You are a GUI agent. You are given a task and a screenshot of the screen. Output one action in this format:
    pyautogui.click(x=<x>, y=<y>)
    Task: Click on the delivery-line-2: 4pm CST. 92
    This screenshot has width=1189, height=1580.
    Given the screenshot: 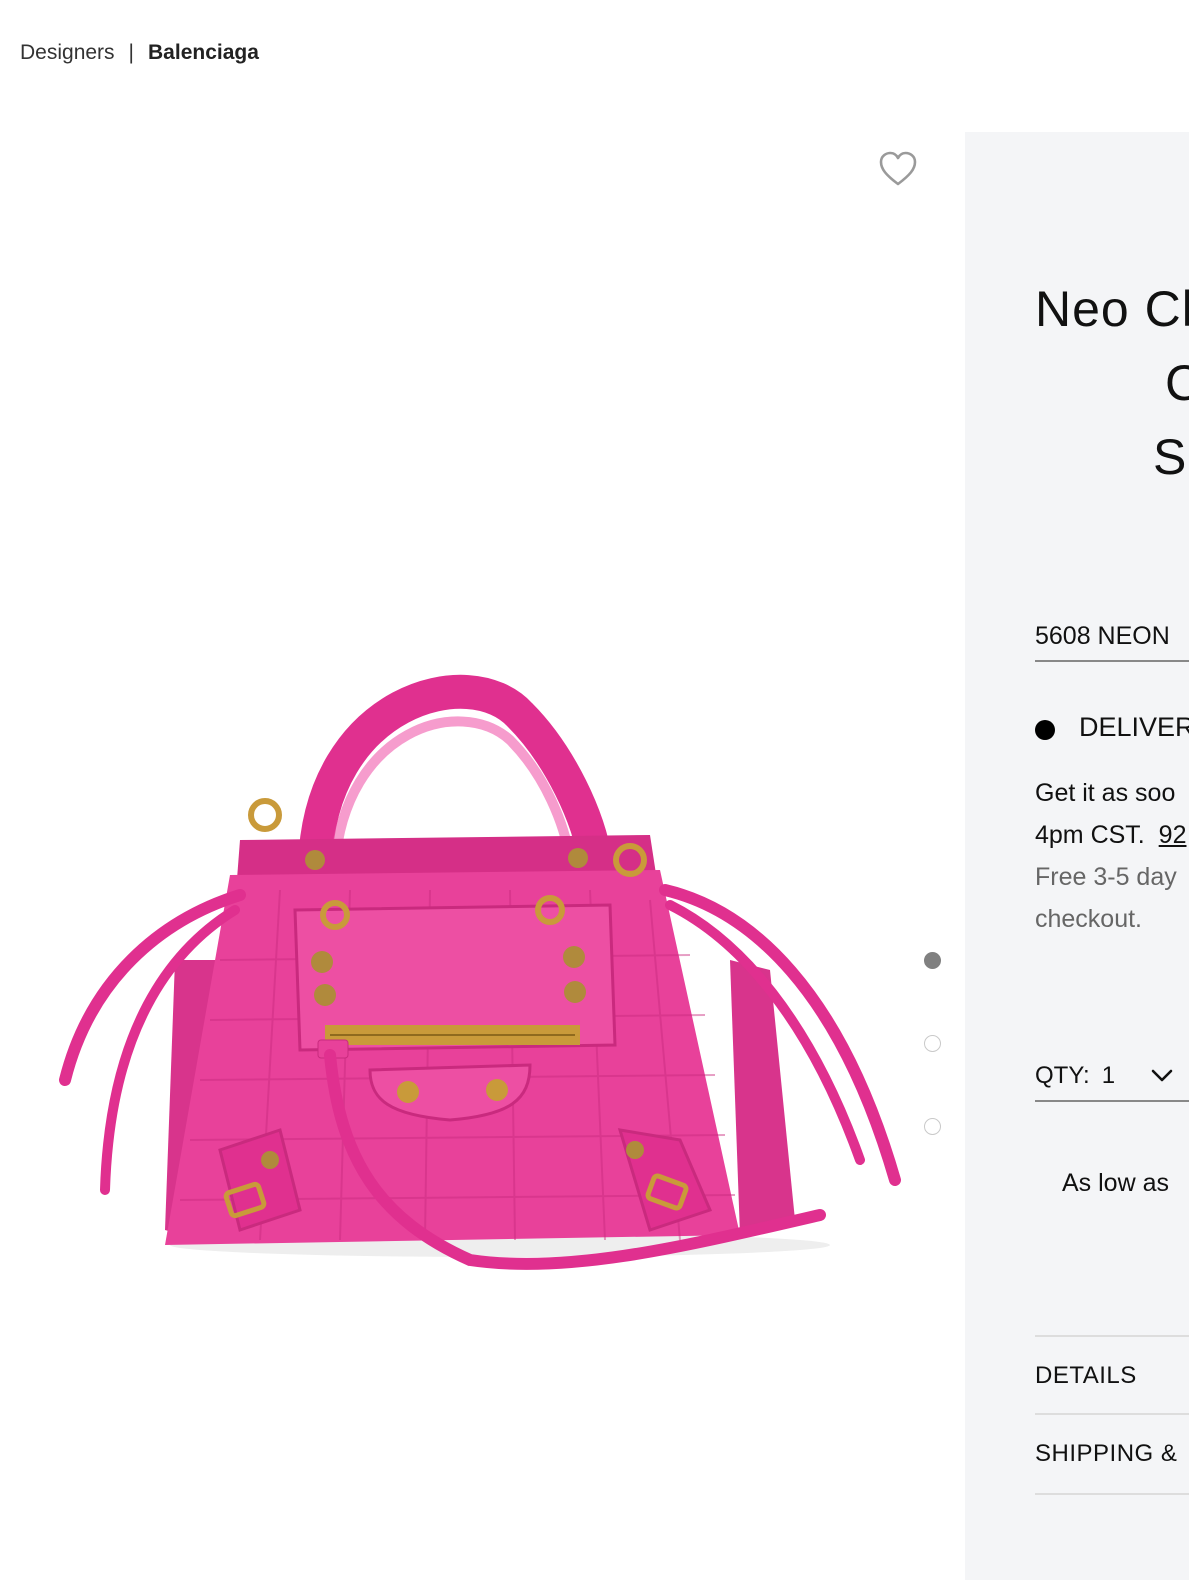 What is the action you would take?
    pyautogui.click(x=1112, y=835)
    